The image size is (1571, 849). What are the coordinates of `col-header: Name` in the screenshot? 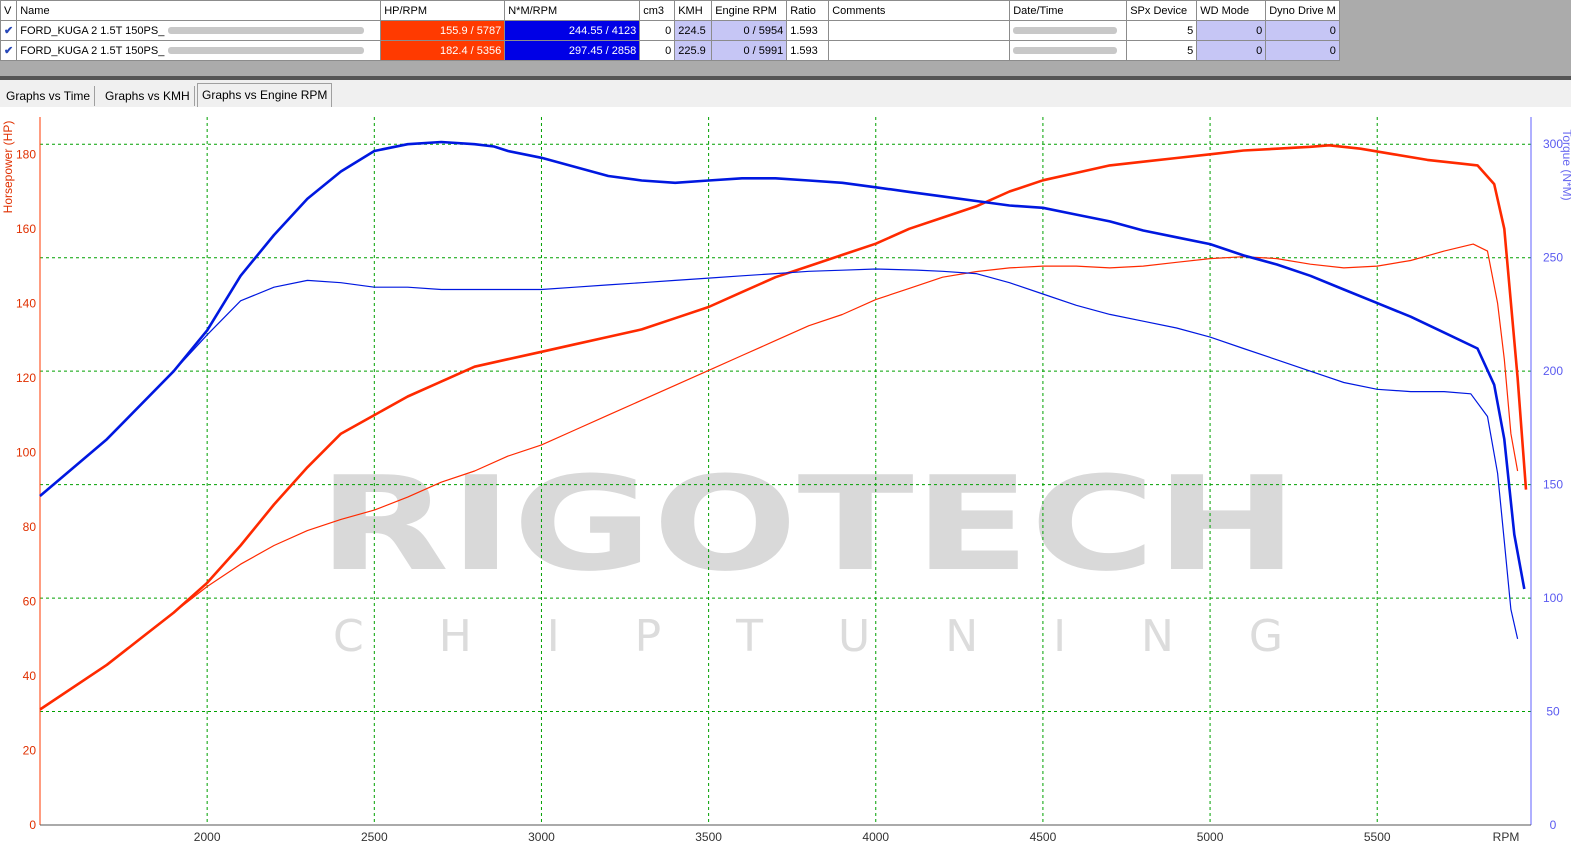 It's located at (199, 10).